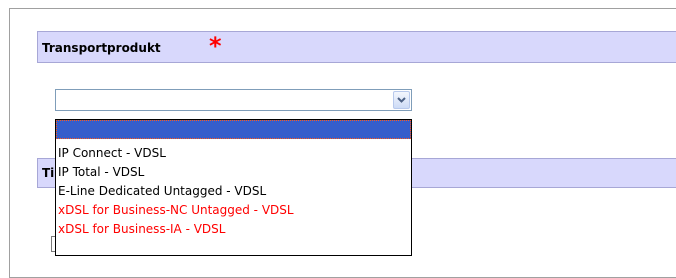 This screenshot has width=676, height=278. I want to click on transportprodukt-select, so click(233, 100).